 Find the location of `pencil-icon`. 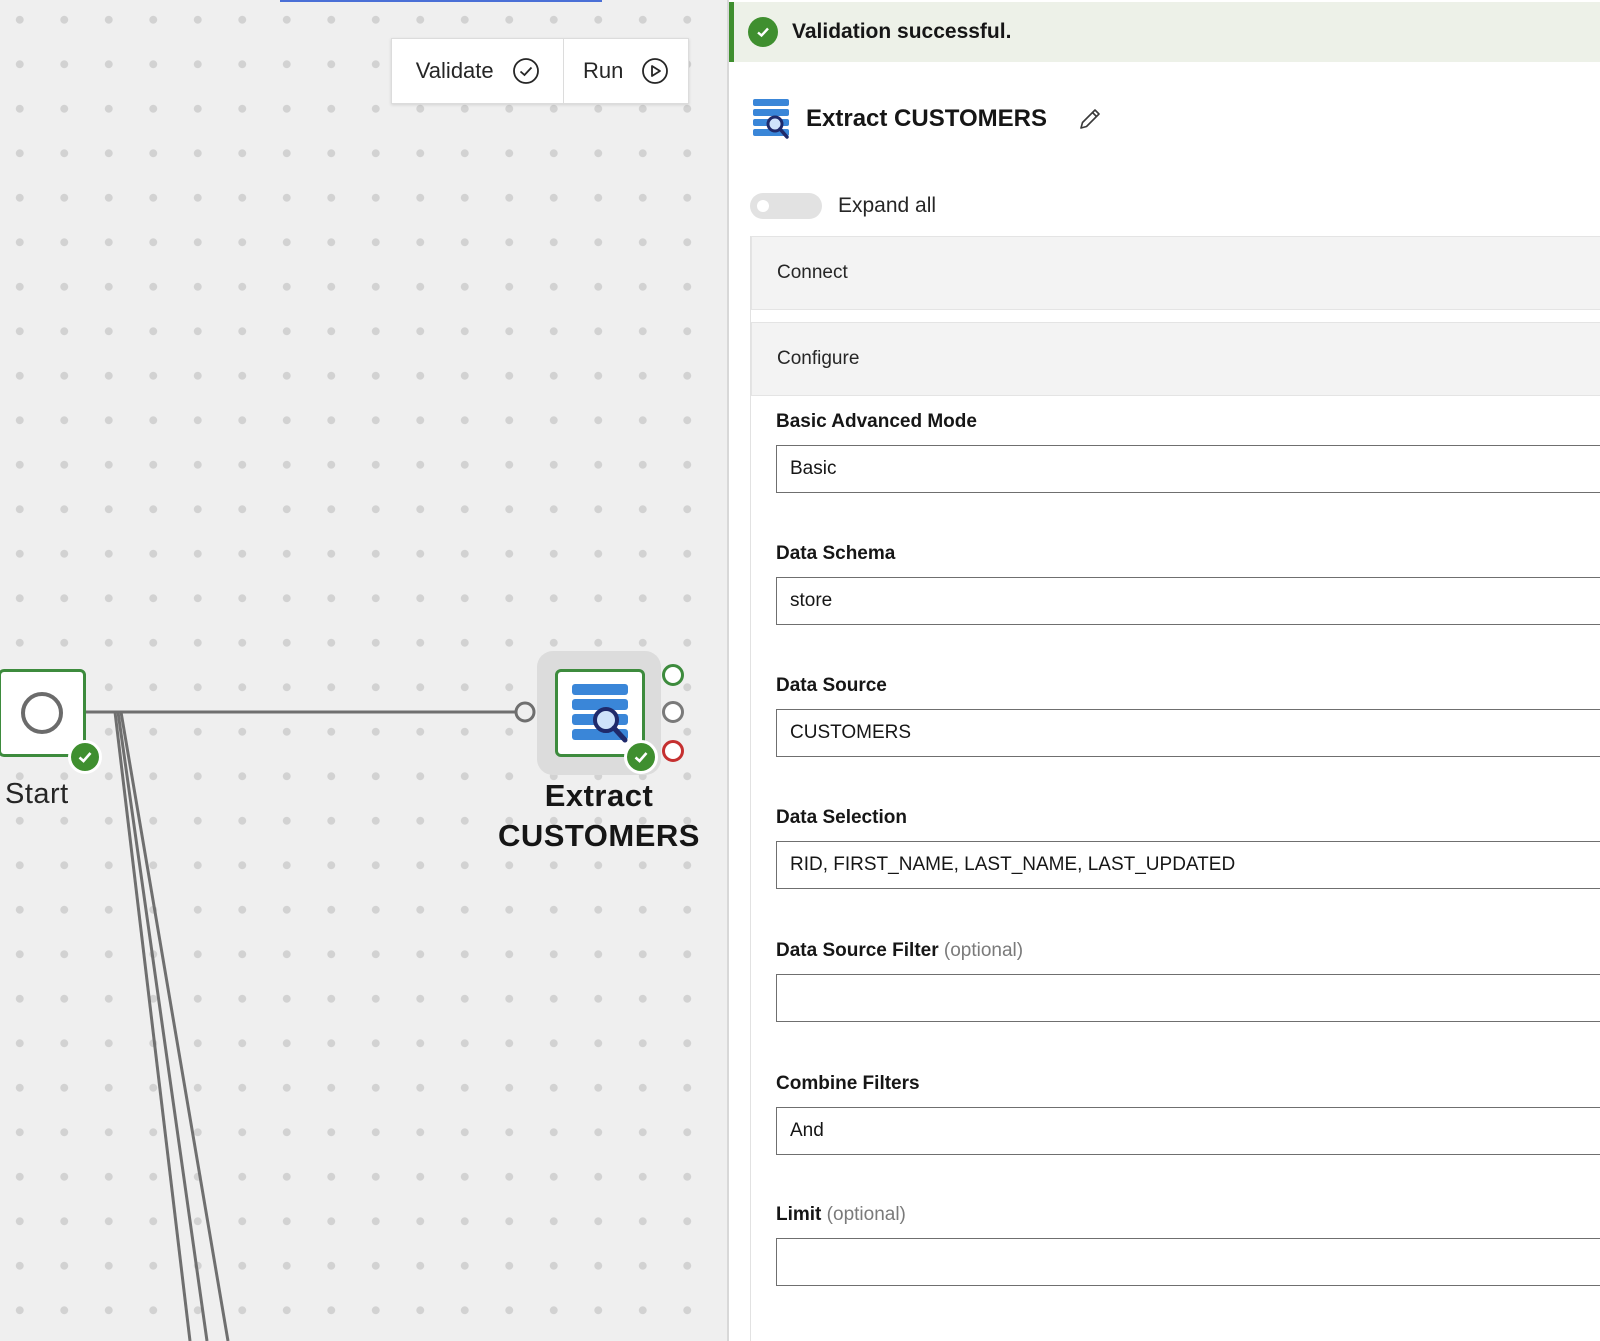

pencil-icon is located at coordinates (1090, 119).